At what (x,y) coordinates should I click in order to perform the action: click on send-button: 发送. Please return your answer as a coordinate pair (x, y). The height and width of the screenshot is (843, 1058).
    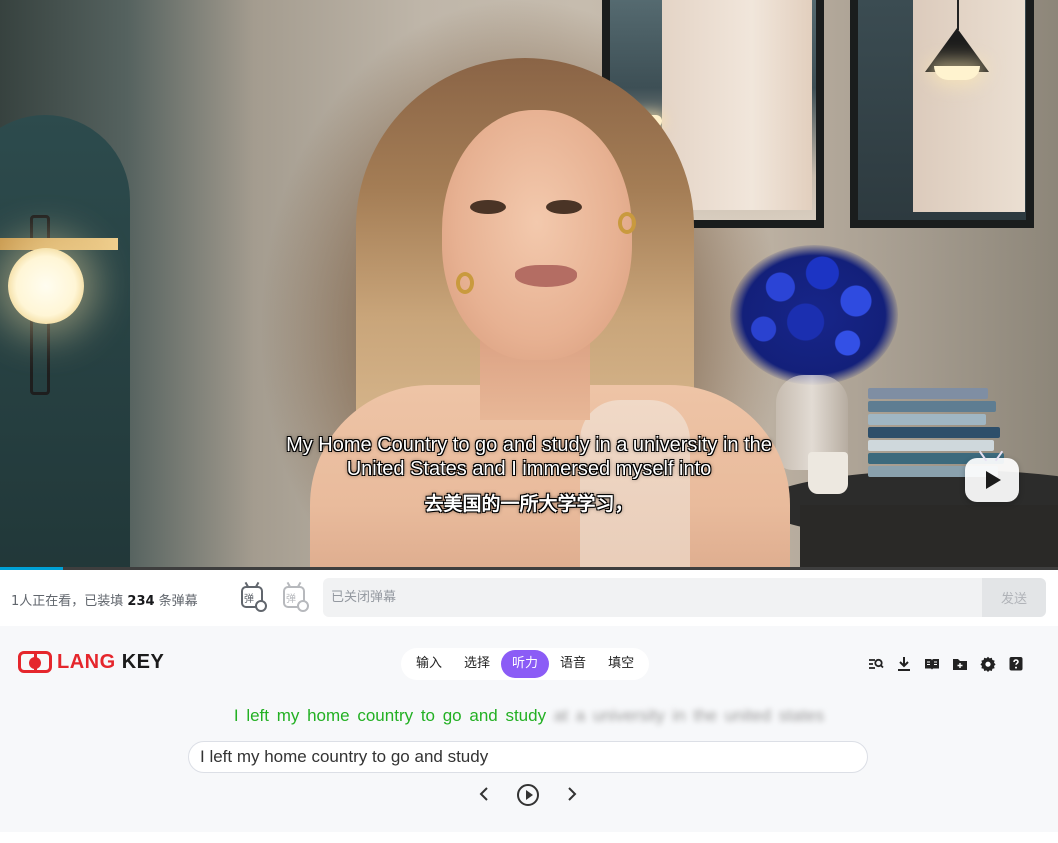
    Looking at the image, I should click on (1014, 597).